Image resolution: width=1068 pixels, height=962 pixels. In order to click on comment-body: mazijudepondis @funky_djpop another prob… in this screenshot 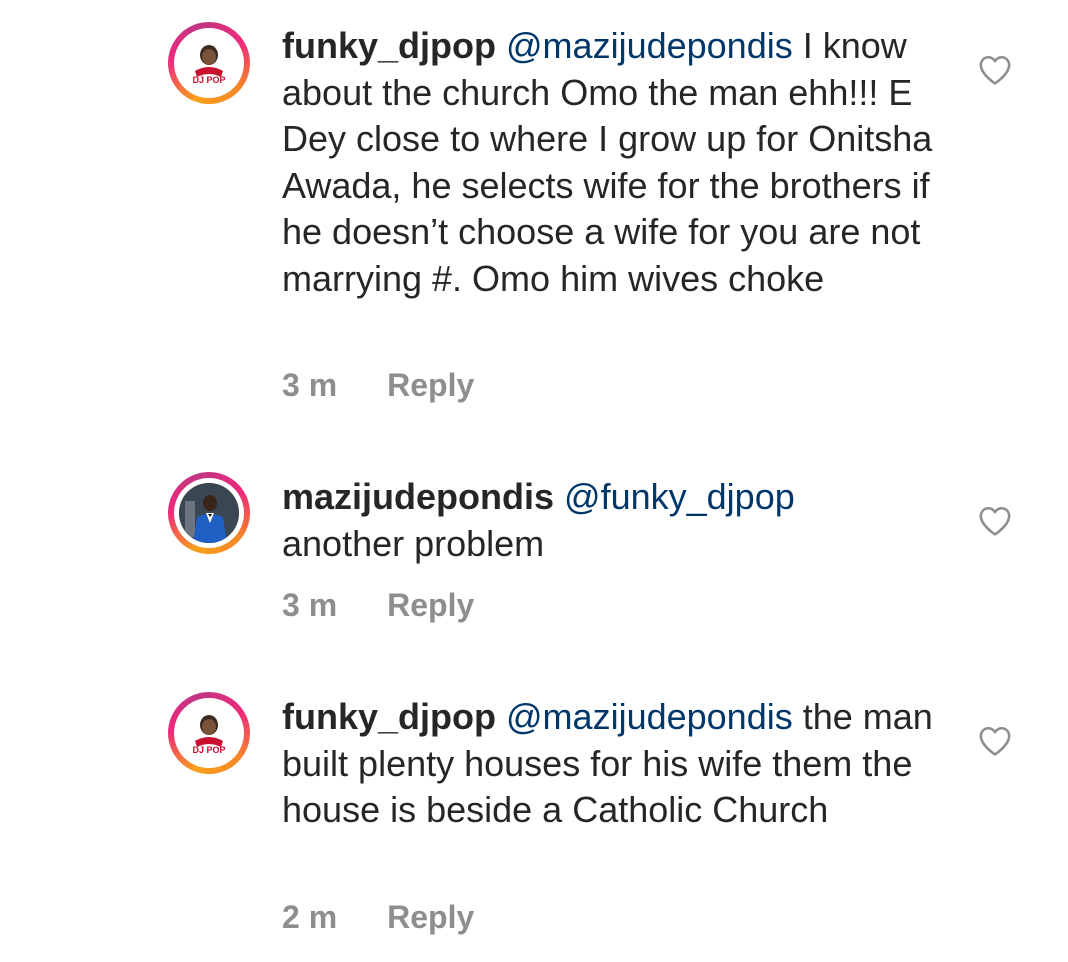, I will do `click(622, 520)`.